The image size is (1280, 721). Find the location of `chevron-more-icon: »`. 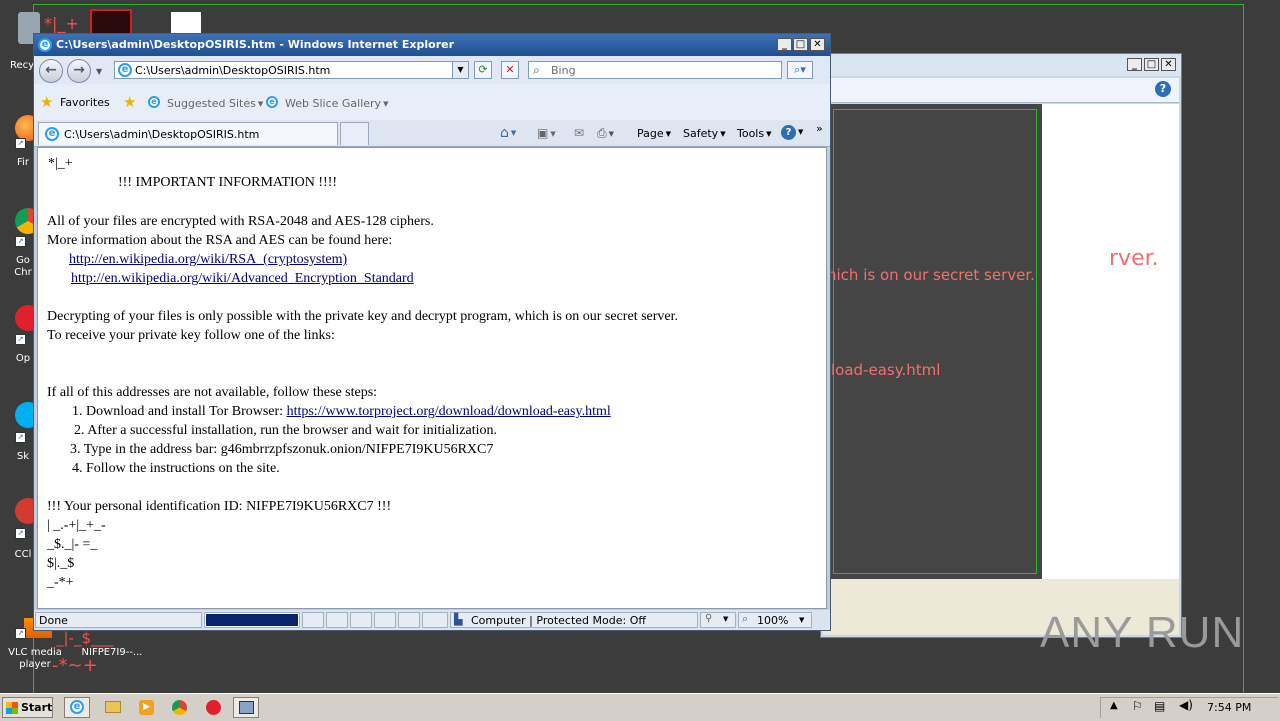

chevron-more-icon: » is located at coordinates (819, 128).